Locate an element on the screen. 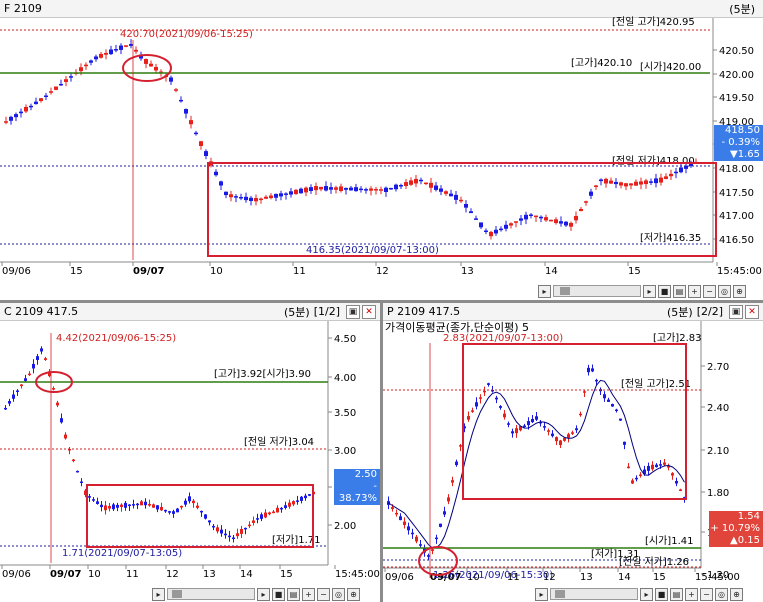  call-price-badge: 2.50 - 38.73% ▼1.58 is located at coordinates (357, 492).